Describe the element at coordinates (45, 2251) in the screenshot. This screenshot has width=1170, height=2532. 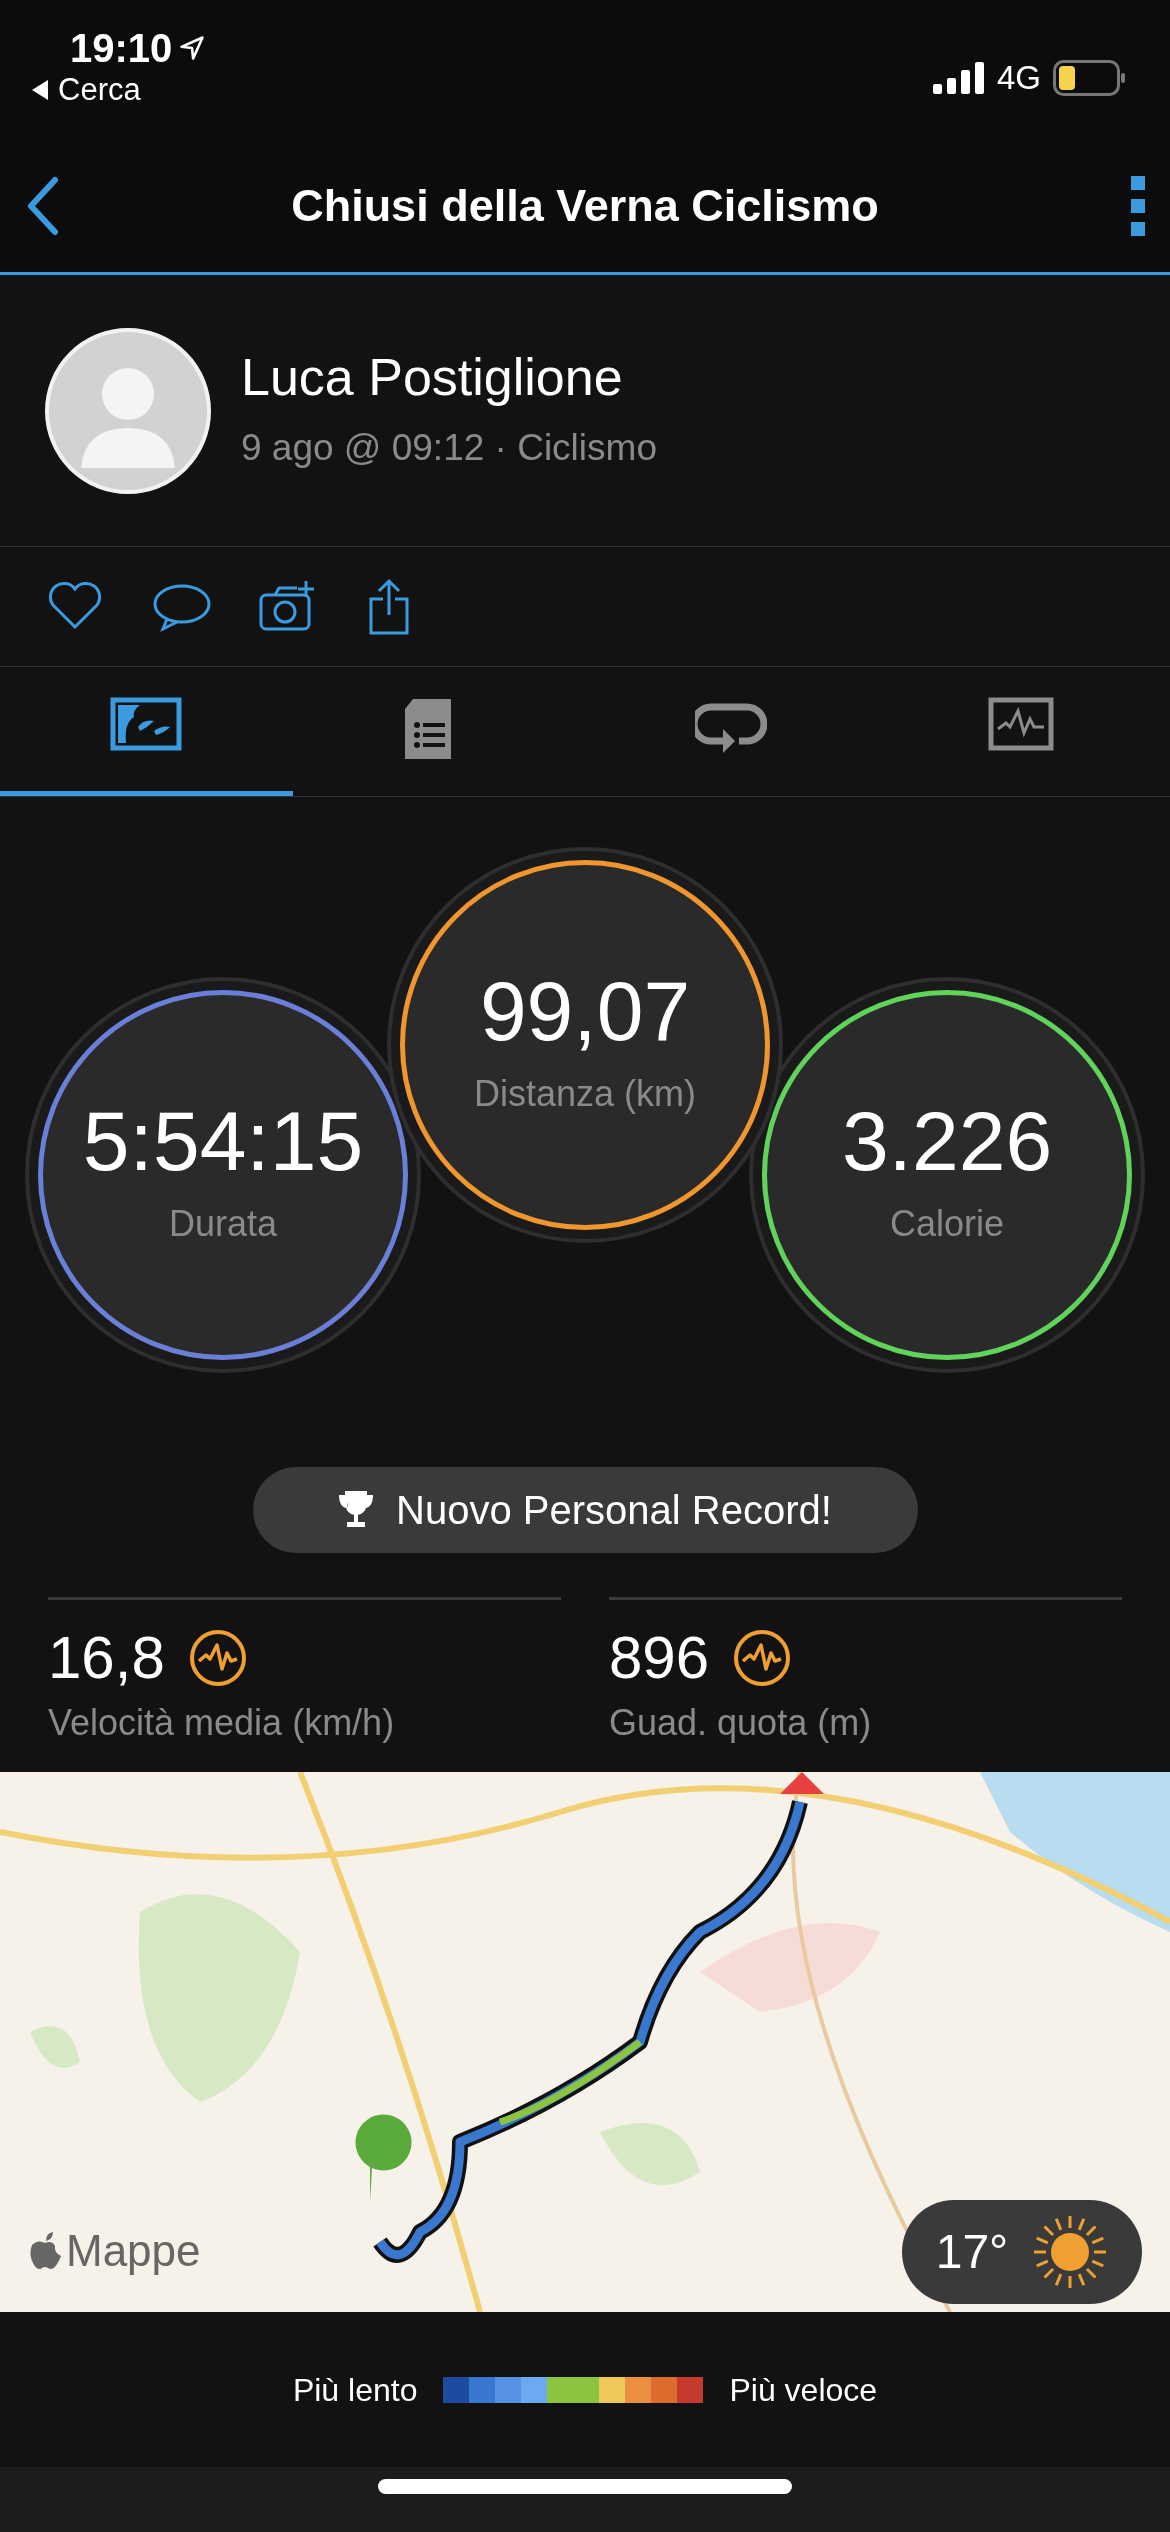
I see `apple-logo-icon` at that location.